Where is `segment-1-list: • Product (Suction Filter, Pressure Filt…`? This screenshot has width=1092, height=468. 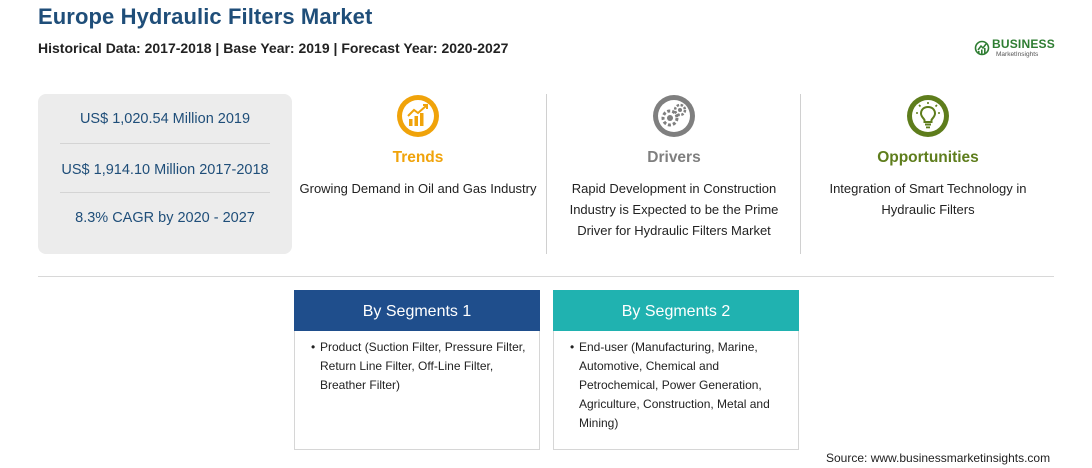
segment-1-list: • Product (Suction Filter, Pressure Filt… is located at coordinates (424, 366).